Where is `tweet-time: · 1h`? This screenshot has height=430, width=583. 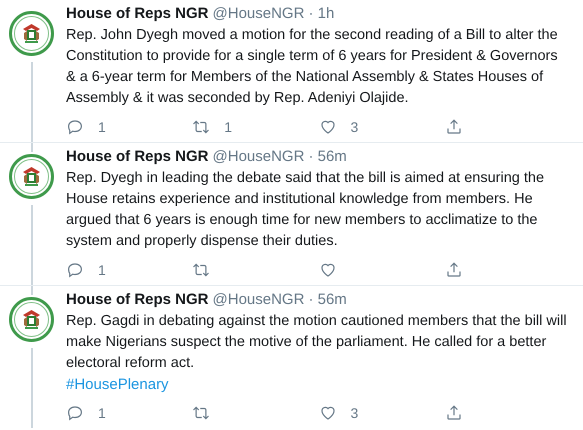 tweet-time: · 1h is located at coordinates (321, 14).